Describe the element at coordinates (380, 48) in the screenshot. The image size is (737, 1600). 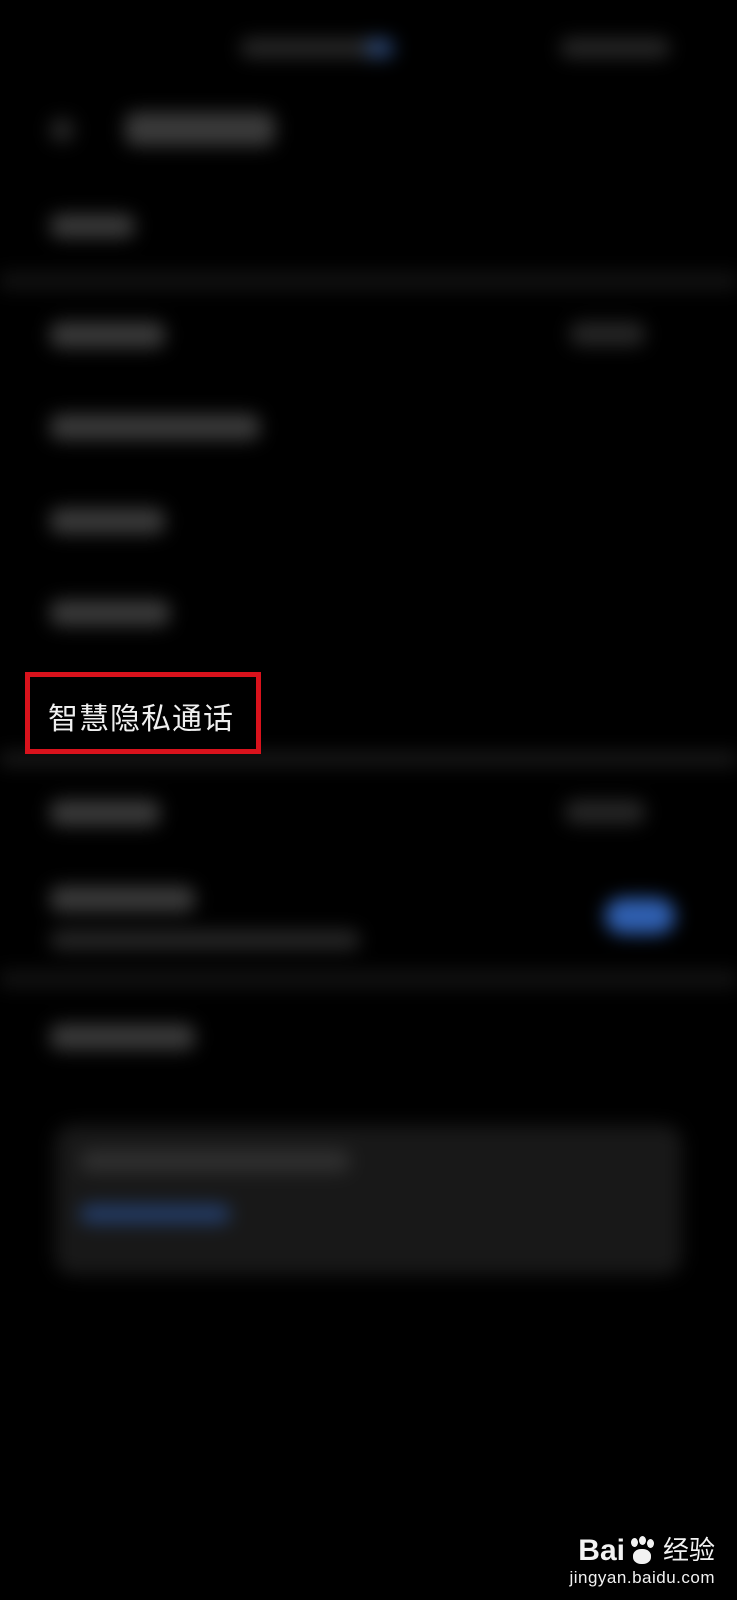
I see `status-bar-indicator-blur` at that location.